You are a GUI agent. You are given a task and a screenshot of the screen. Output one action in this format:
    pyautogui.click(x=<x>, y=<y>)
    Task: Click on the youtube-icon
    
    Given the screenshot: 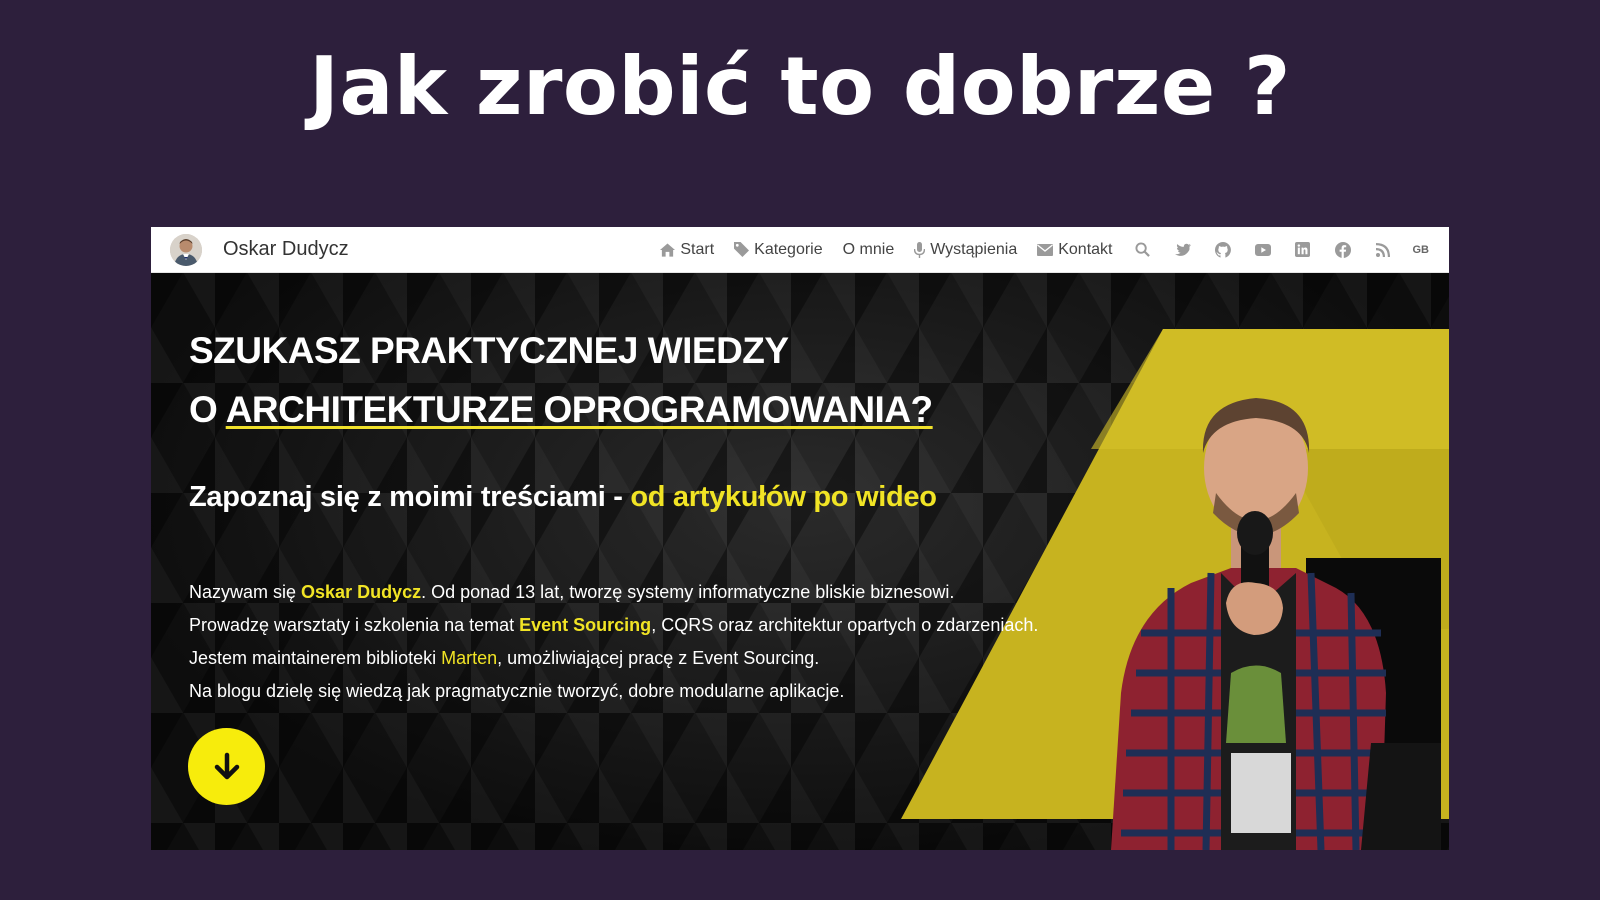 What is the action you would take?
    pyautogui.click(x=1262, y=249)
    